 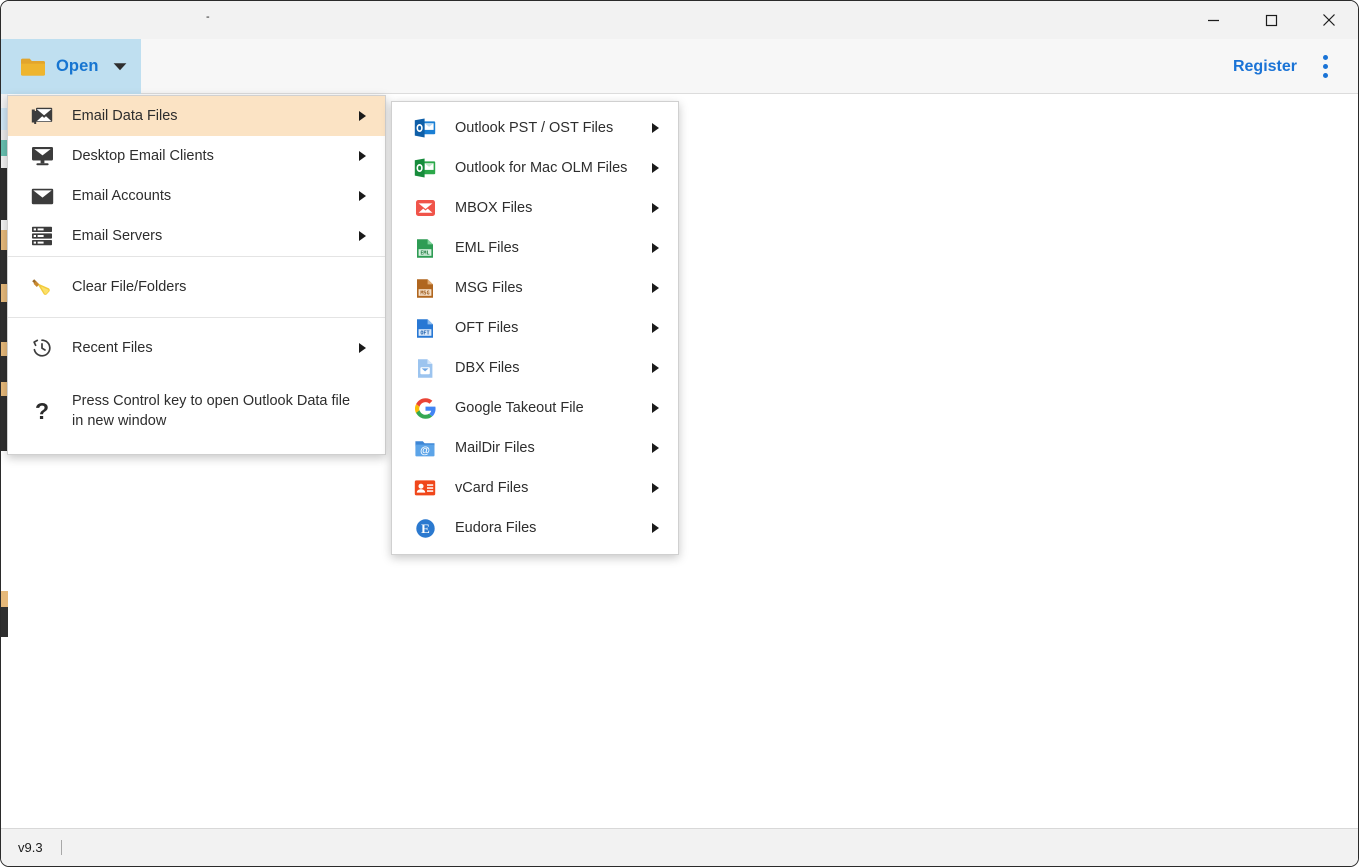 What do you see at coordinates (42, 116) in the screenshot?
I see `open-envelope-icon` at bounding box center [42, 116].